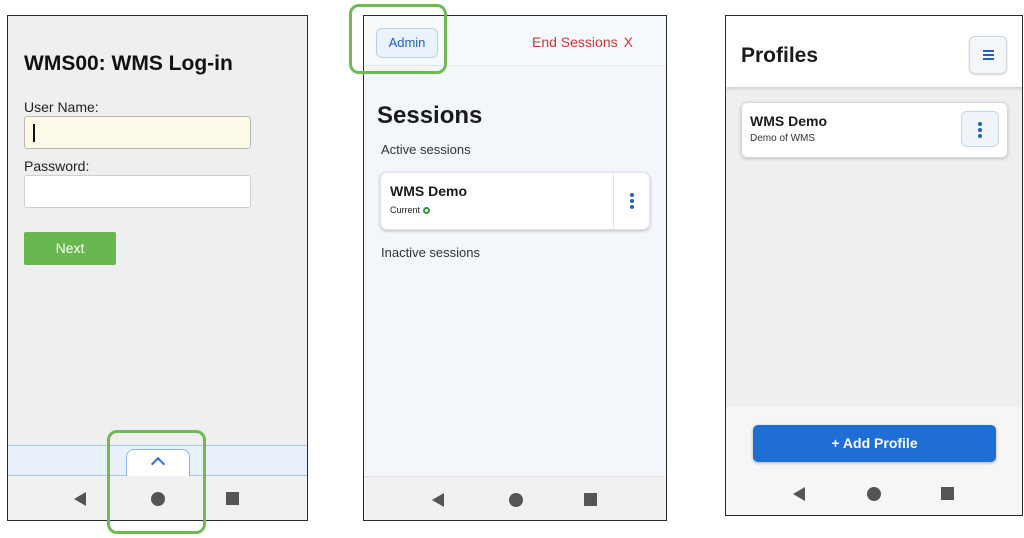  Describe the element at coordinates (780, 55) in the screenshot. I see `page-title: Profiles` at that location.